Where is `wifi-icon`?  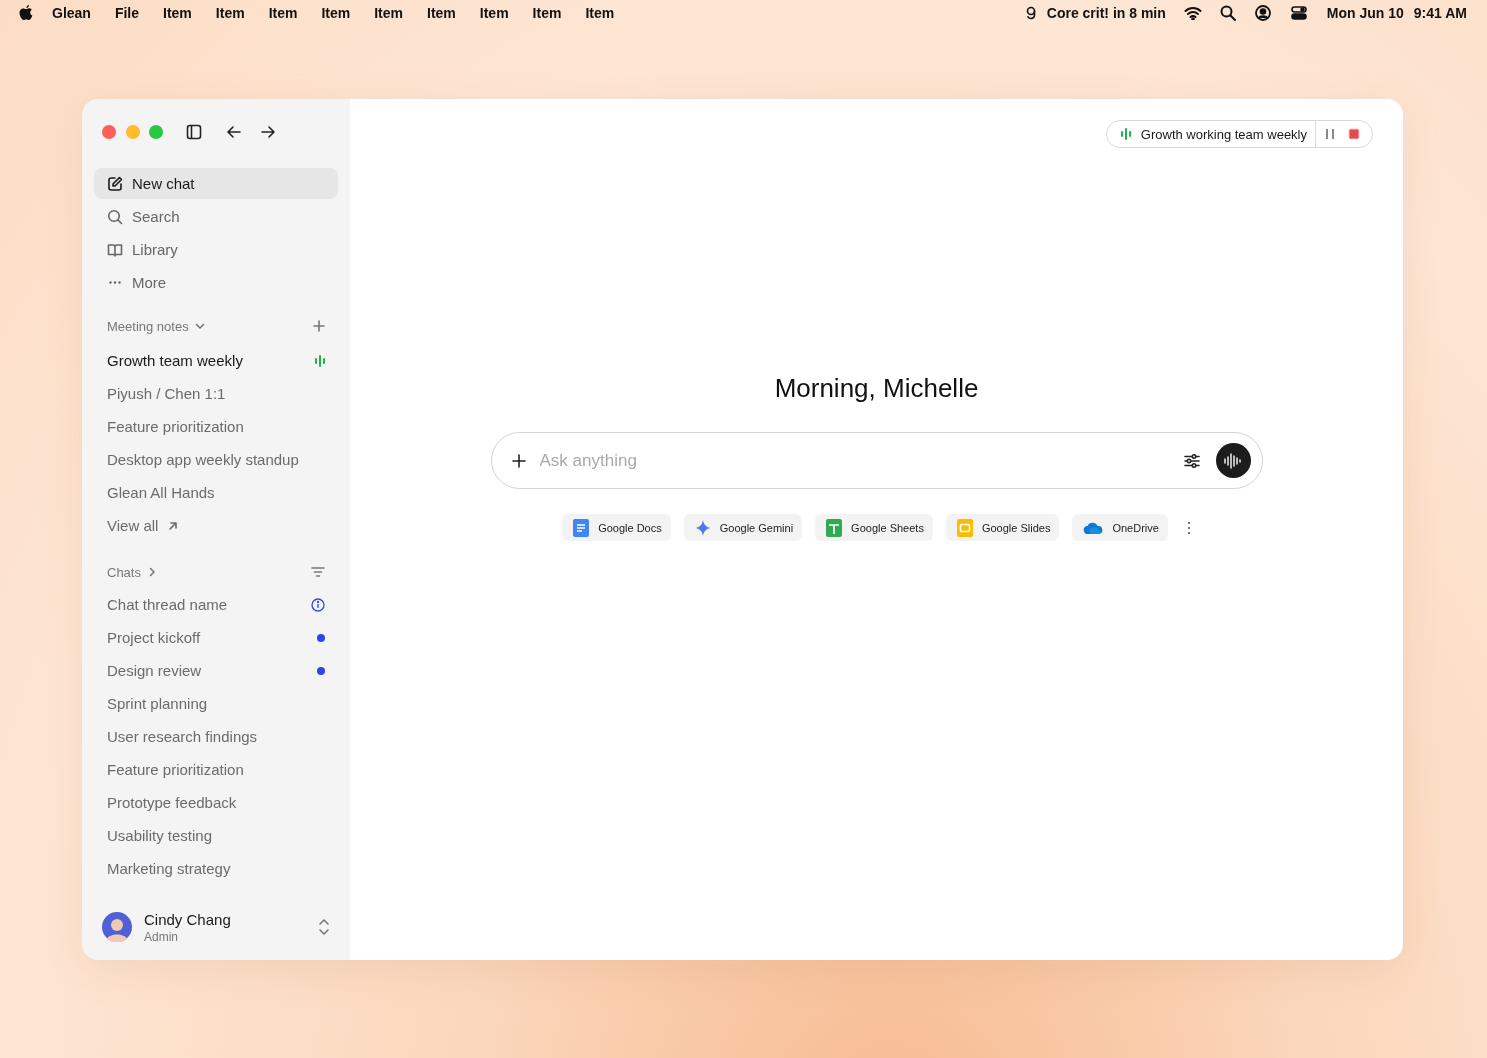
wifi-icon is located at coordinates (1192, 12).